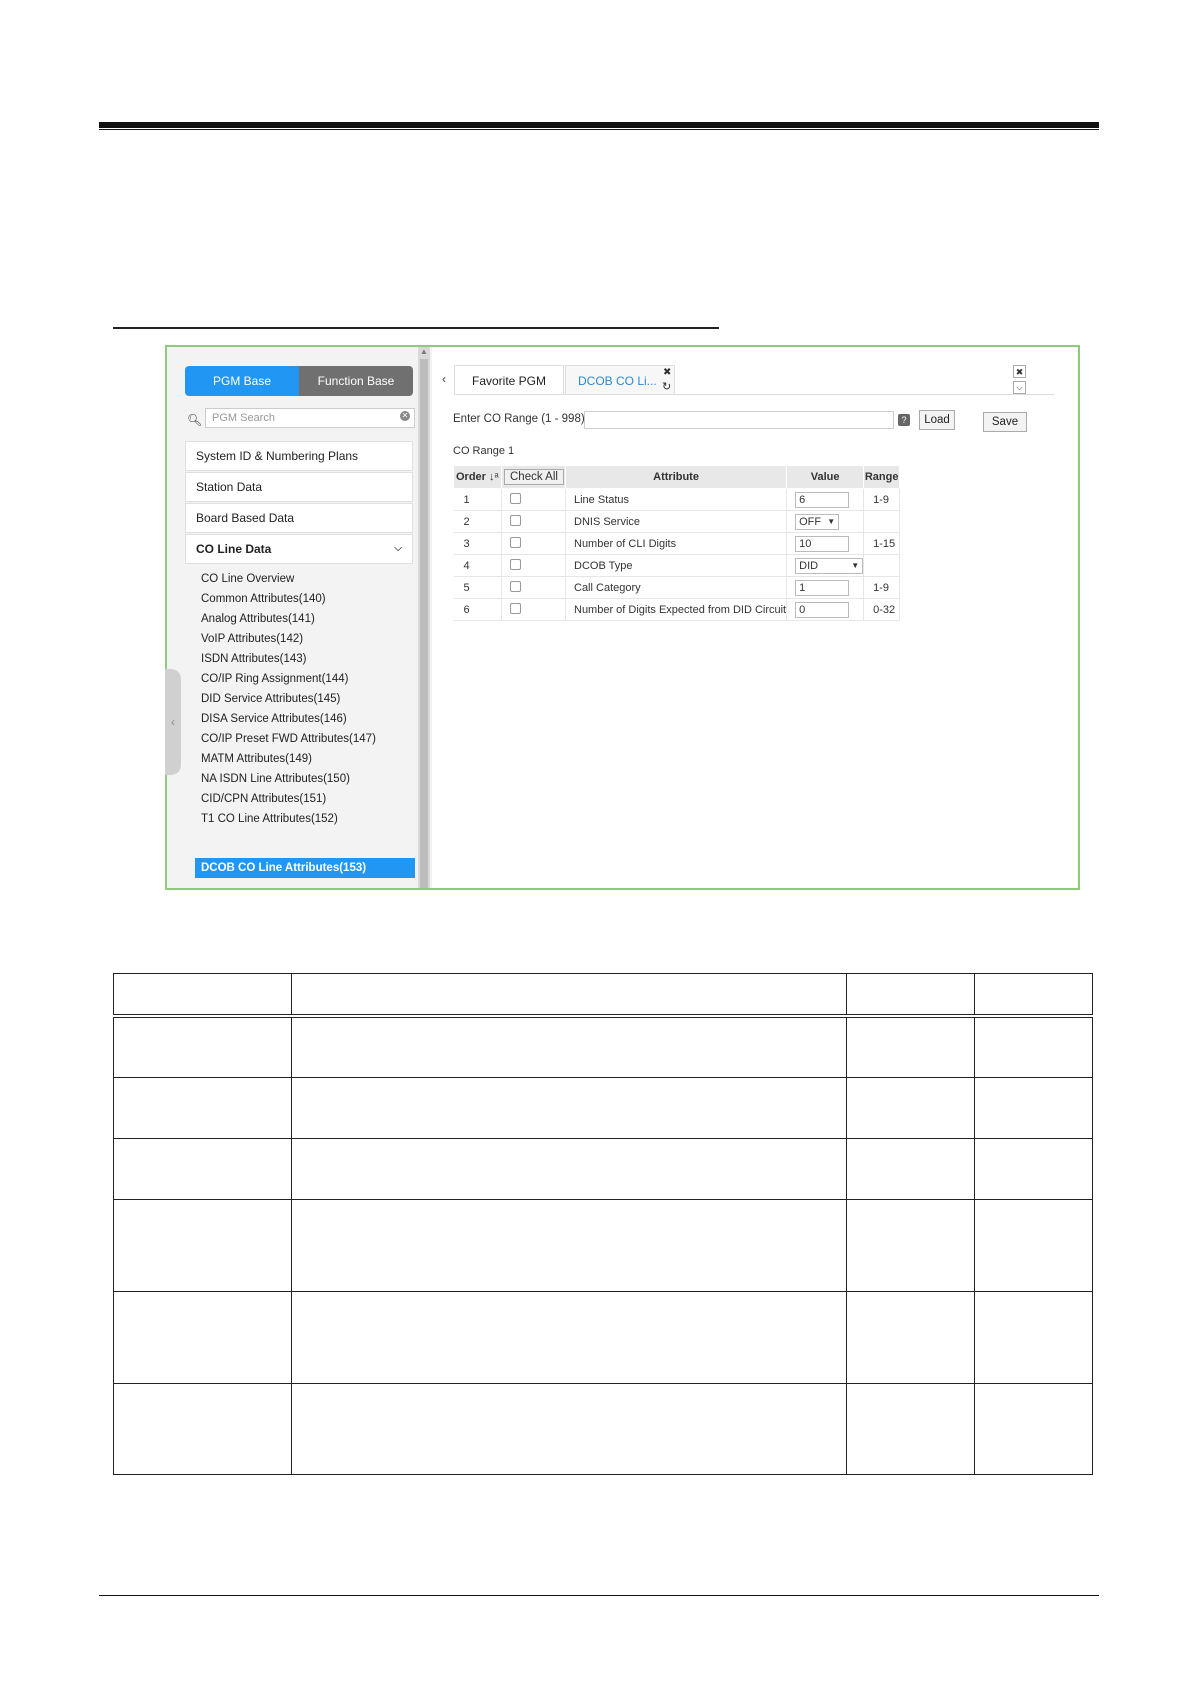  I want to click on attribute-header: Attribute, so click(676, 477).